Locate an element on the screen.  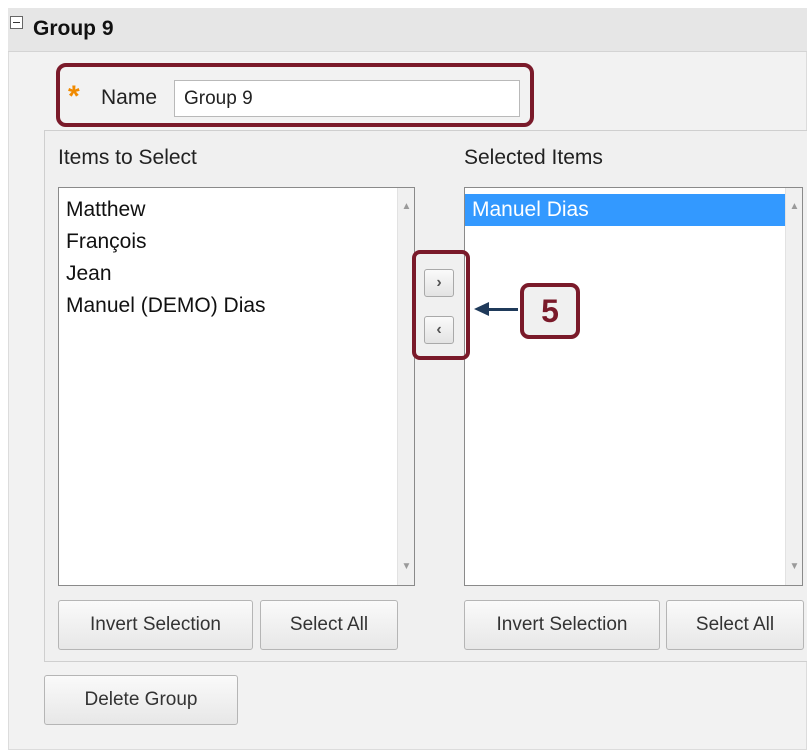
list-item: Jean is located at coordinates (228, 274).